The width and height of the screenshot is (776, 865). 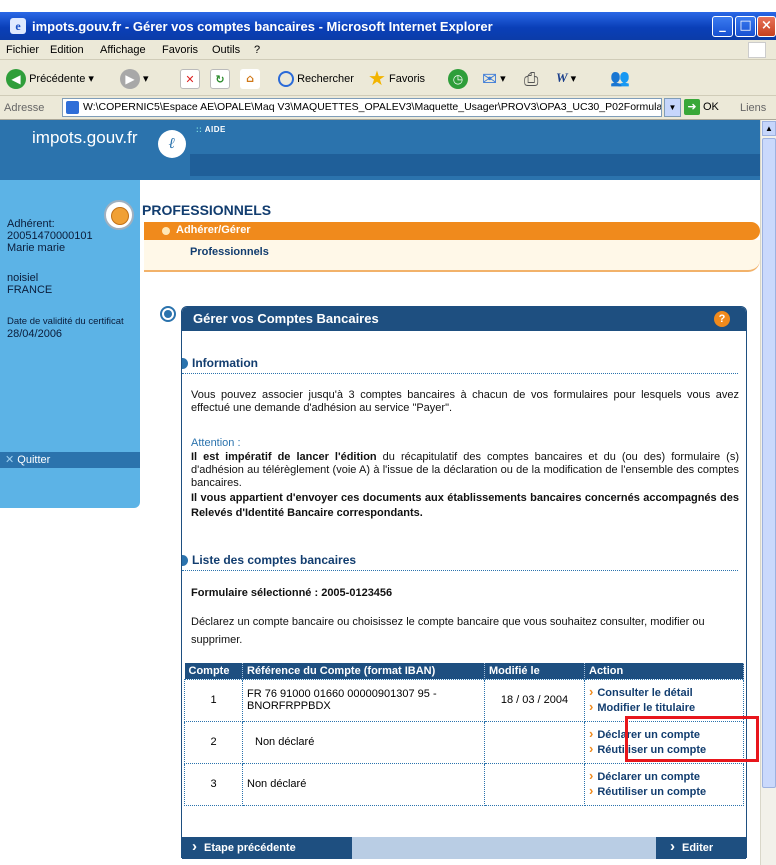 I want to click on star-icon: ★, so click(x=377, y=79).